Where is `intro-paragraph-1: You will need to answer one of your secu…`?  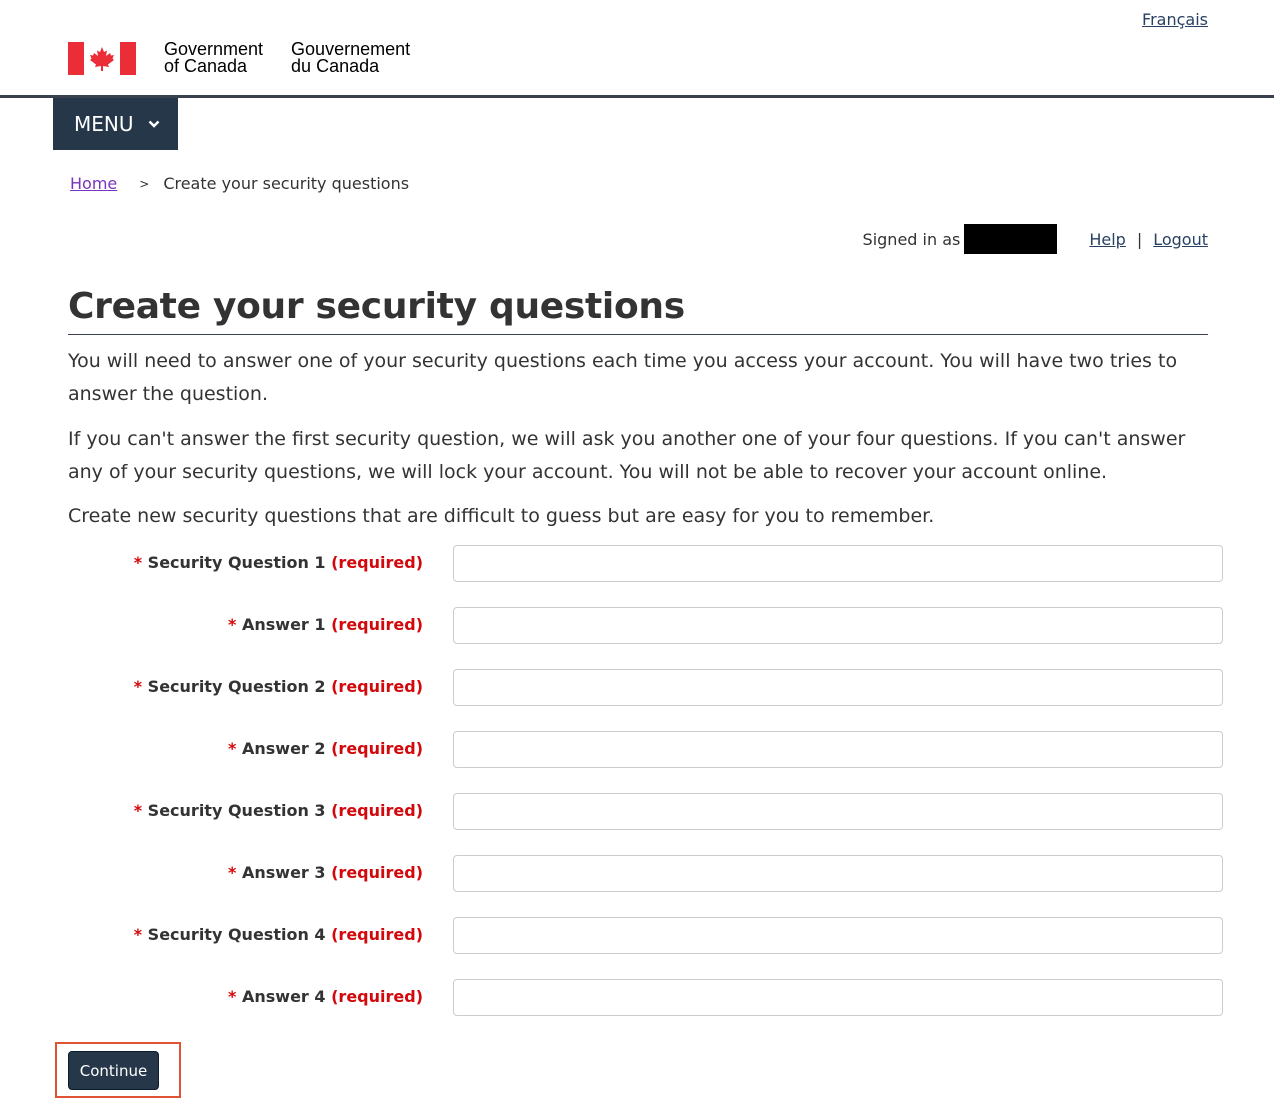 intro-paragraph-1: You will need to answer one of your secu… is located at coordinates (623, 377).